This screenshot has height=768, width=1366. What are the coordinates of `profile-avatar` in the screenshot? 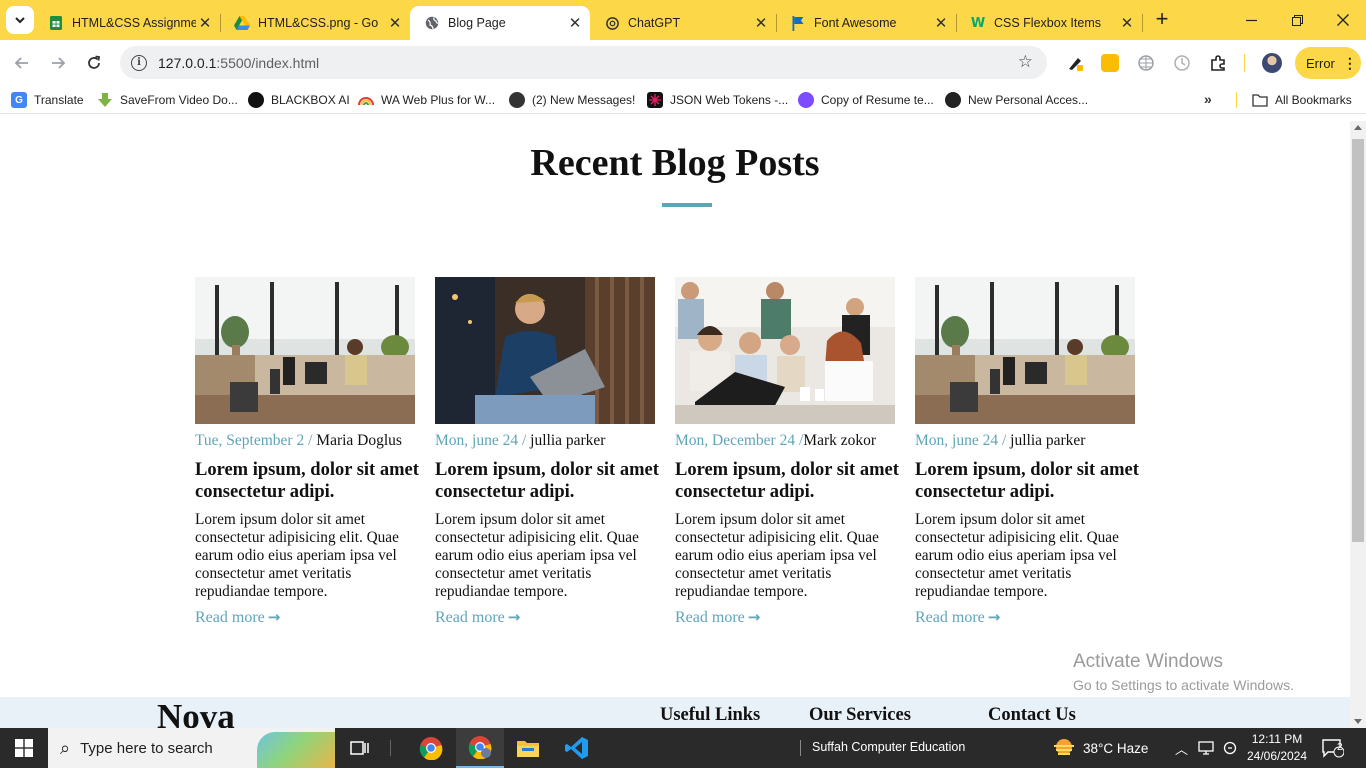 It's located at (1272, 63).